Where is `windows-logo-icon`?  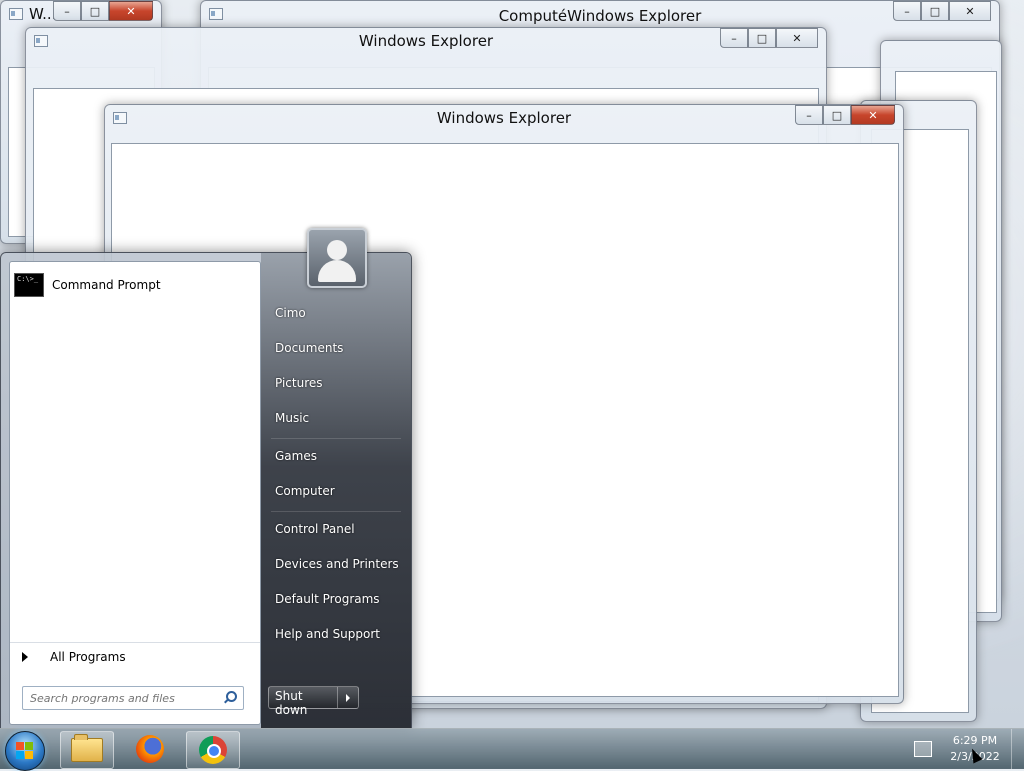 windows-logo-icon is located at coordinates (25, 751).